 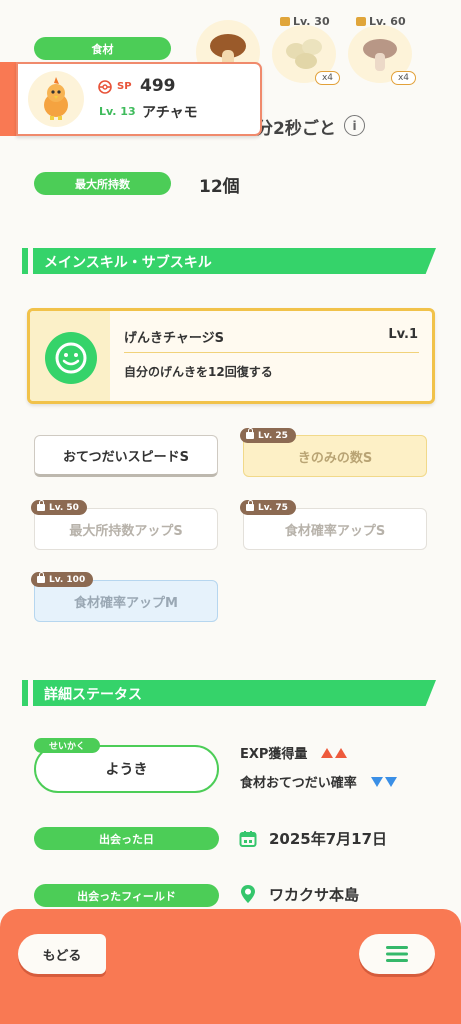 What do you see at coordinates (126, 838) in the screenshot?
I see `met-date-label-pill: 出会った日` at bounding box center [126, 838].